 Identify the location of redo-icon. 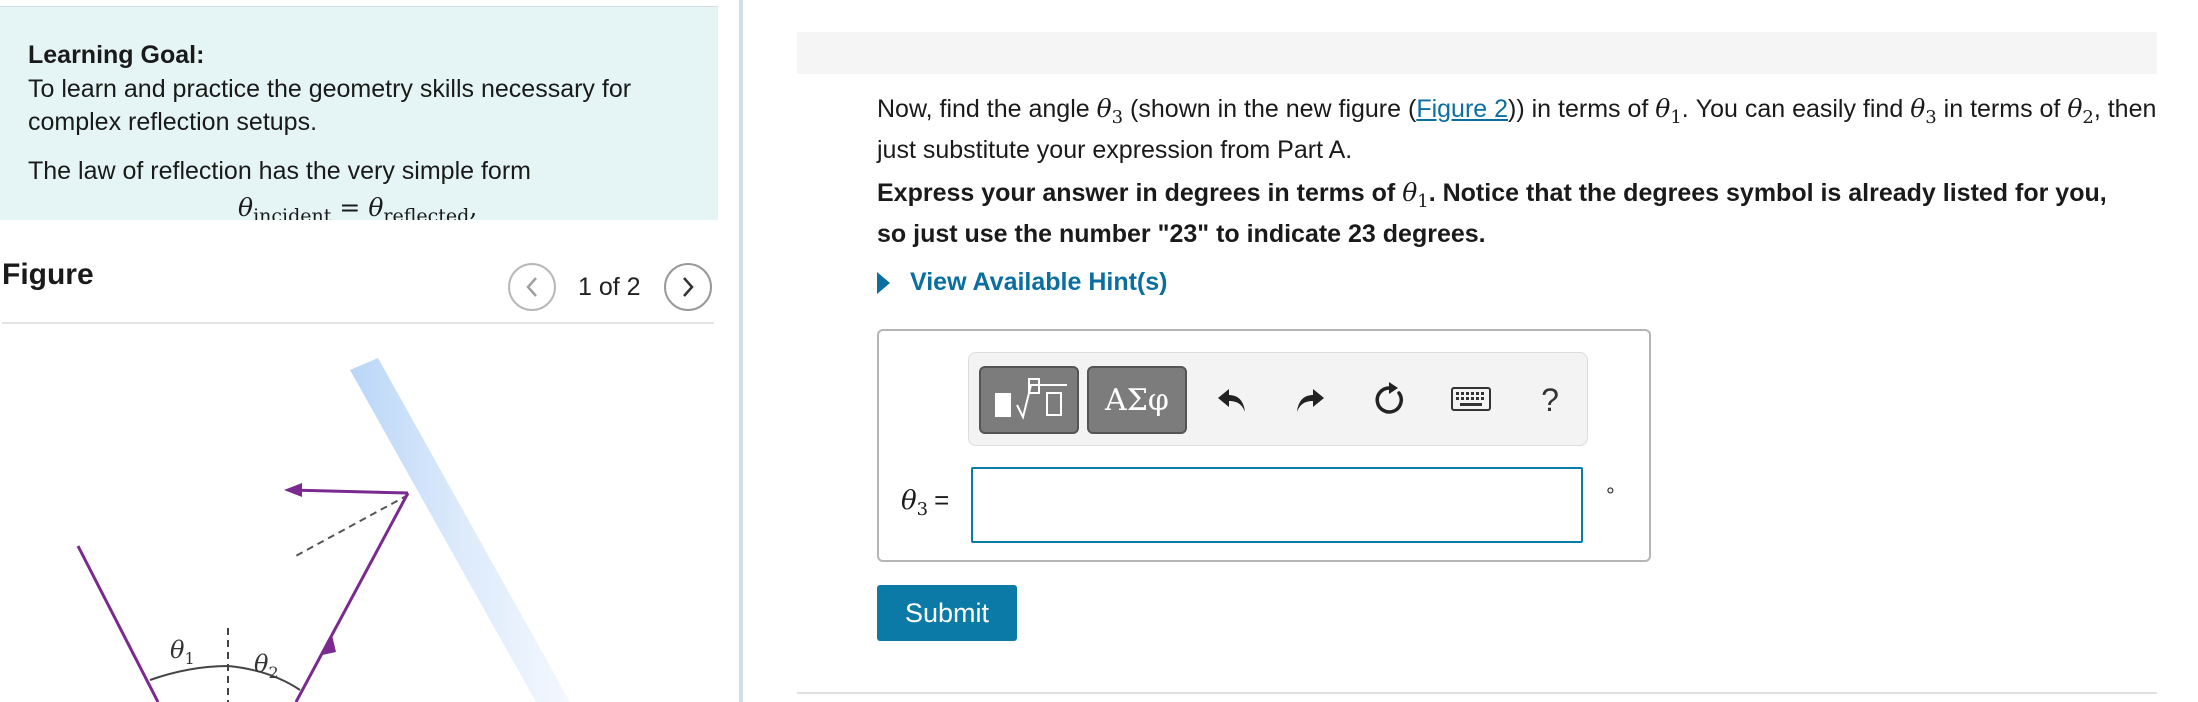
(1310, 400).